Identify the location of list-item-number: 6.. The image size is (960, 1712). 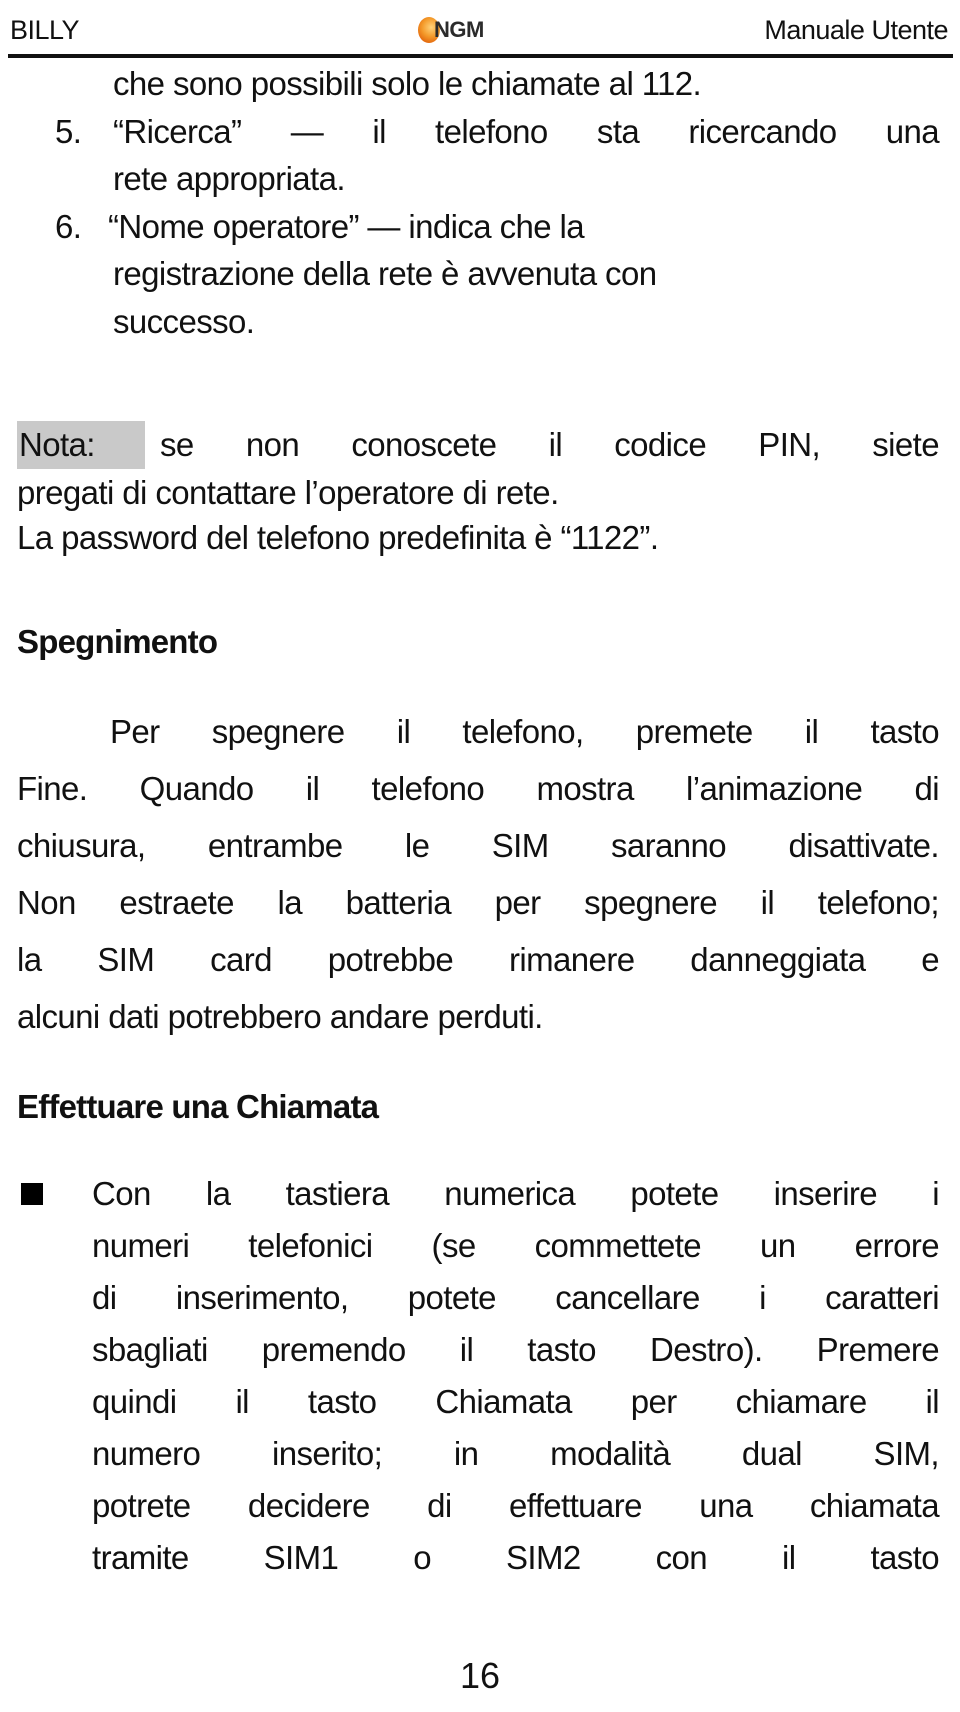
(68, 226).